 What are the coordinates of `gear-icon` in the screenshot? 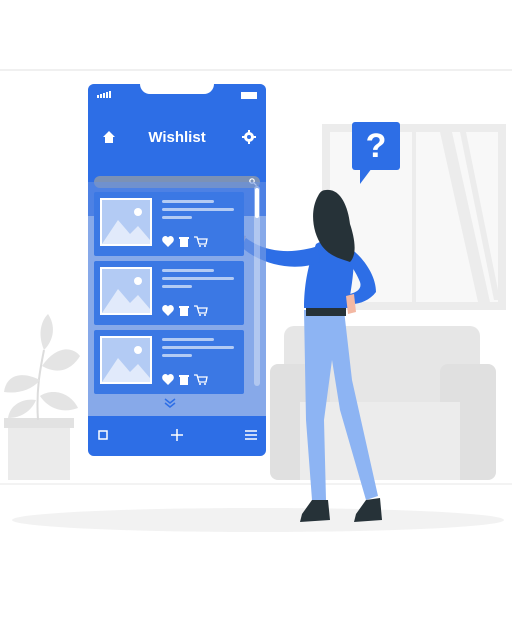 It's located at (249, 137).